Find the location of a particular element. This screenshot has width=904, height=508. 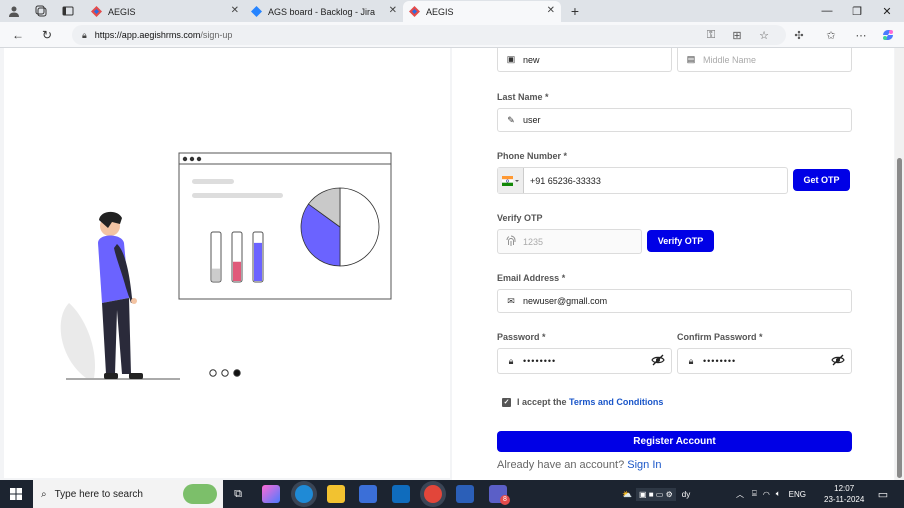

aegis-favicon-icon is located at coordinates (414, 11).